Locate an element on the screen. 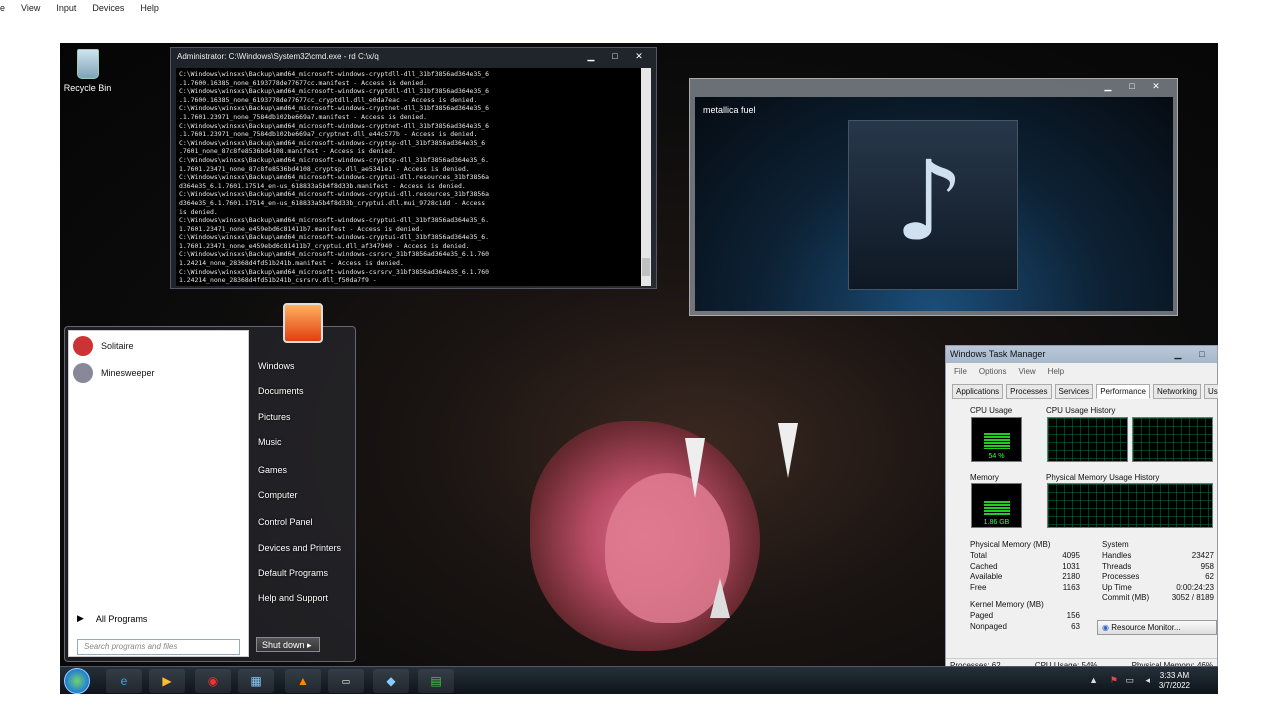  program-solitaire: Solitaire is located at coordinates (158, 345).